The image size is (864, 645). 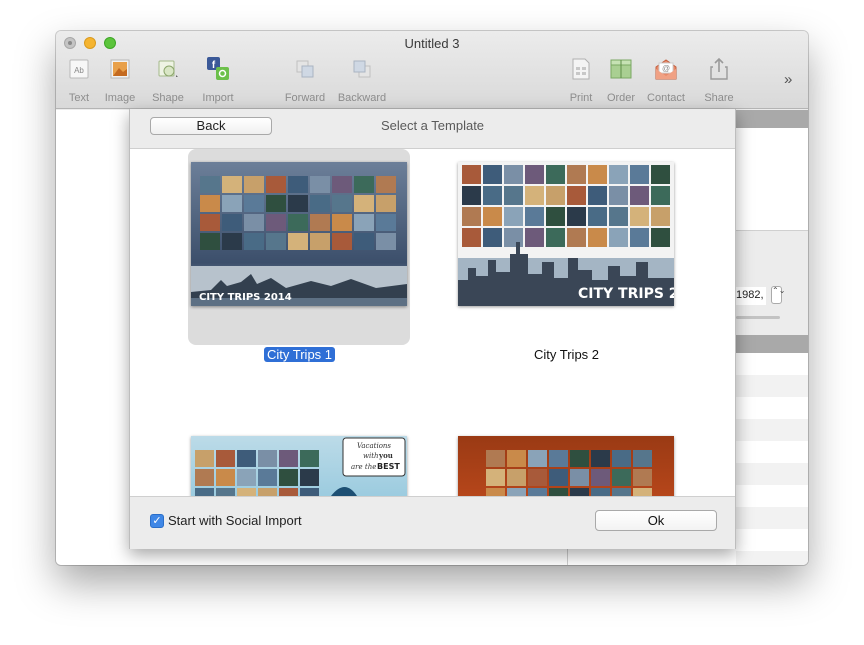 I want to click on toolbar-forward-label: Forward, so click(x=305, y=98).